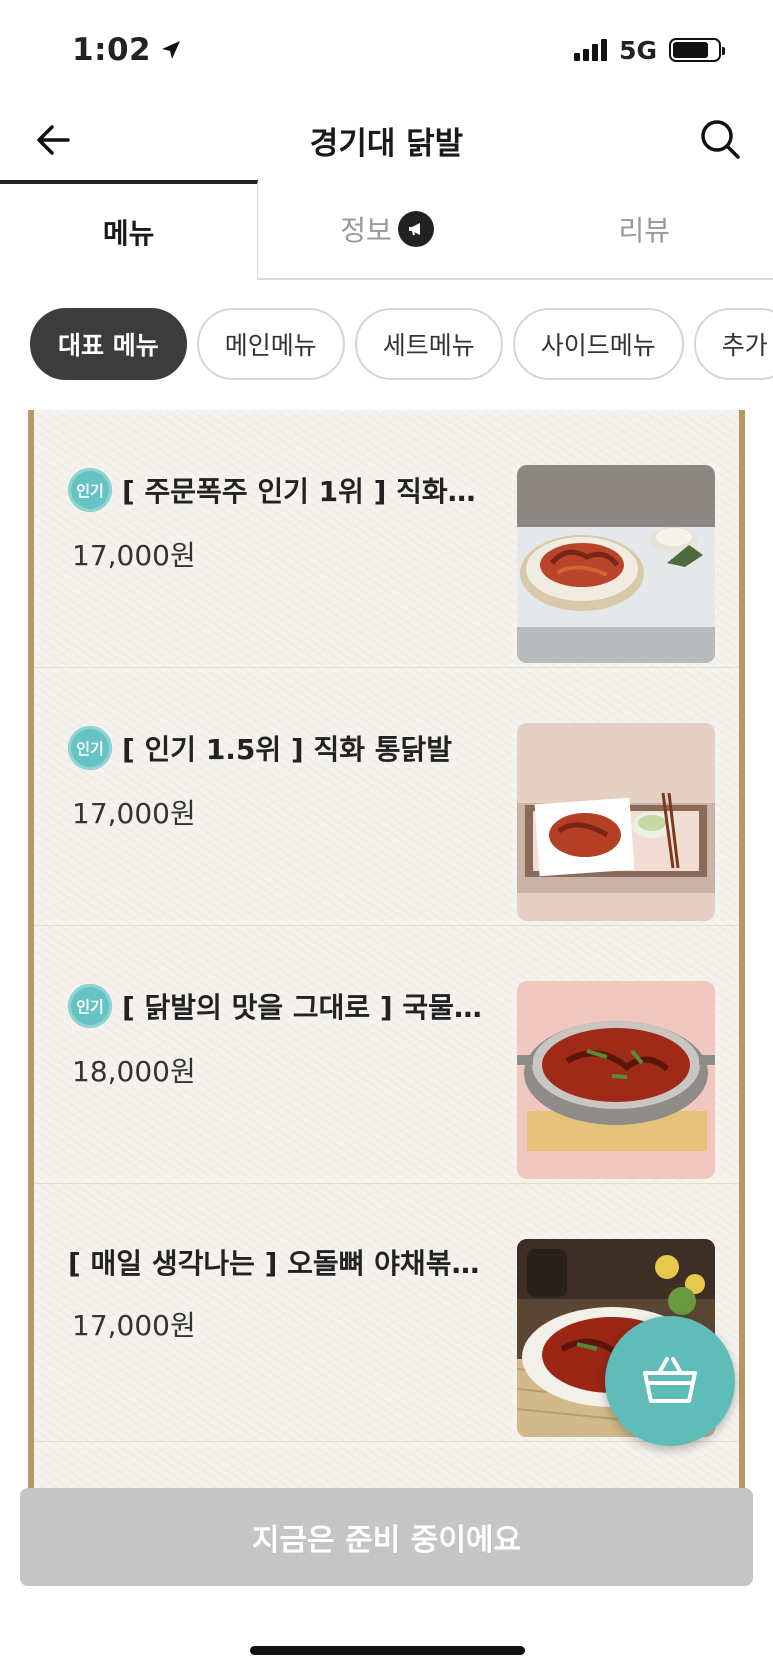 The image size is (773, 1673). I want to click on tab-menu-label: 메뉴, so click(128, 233).